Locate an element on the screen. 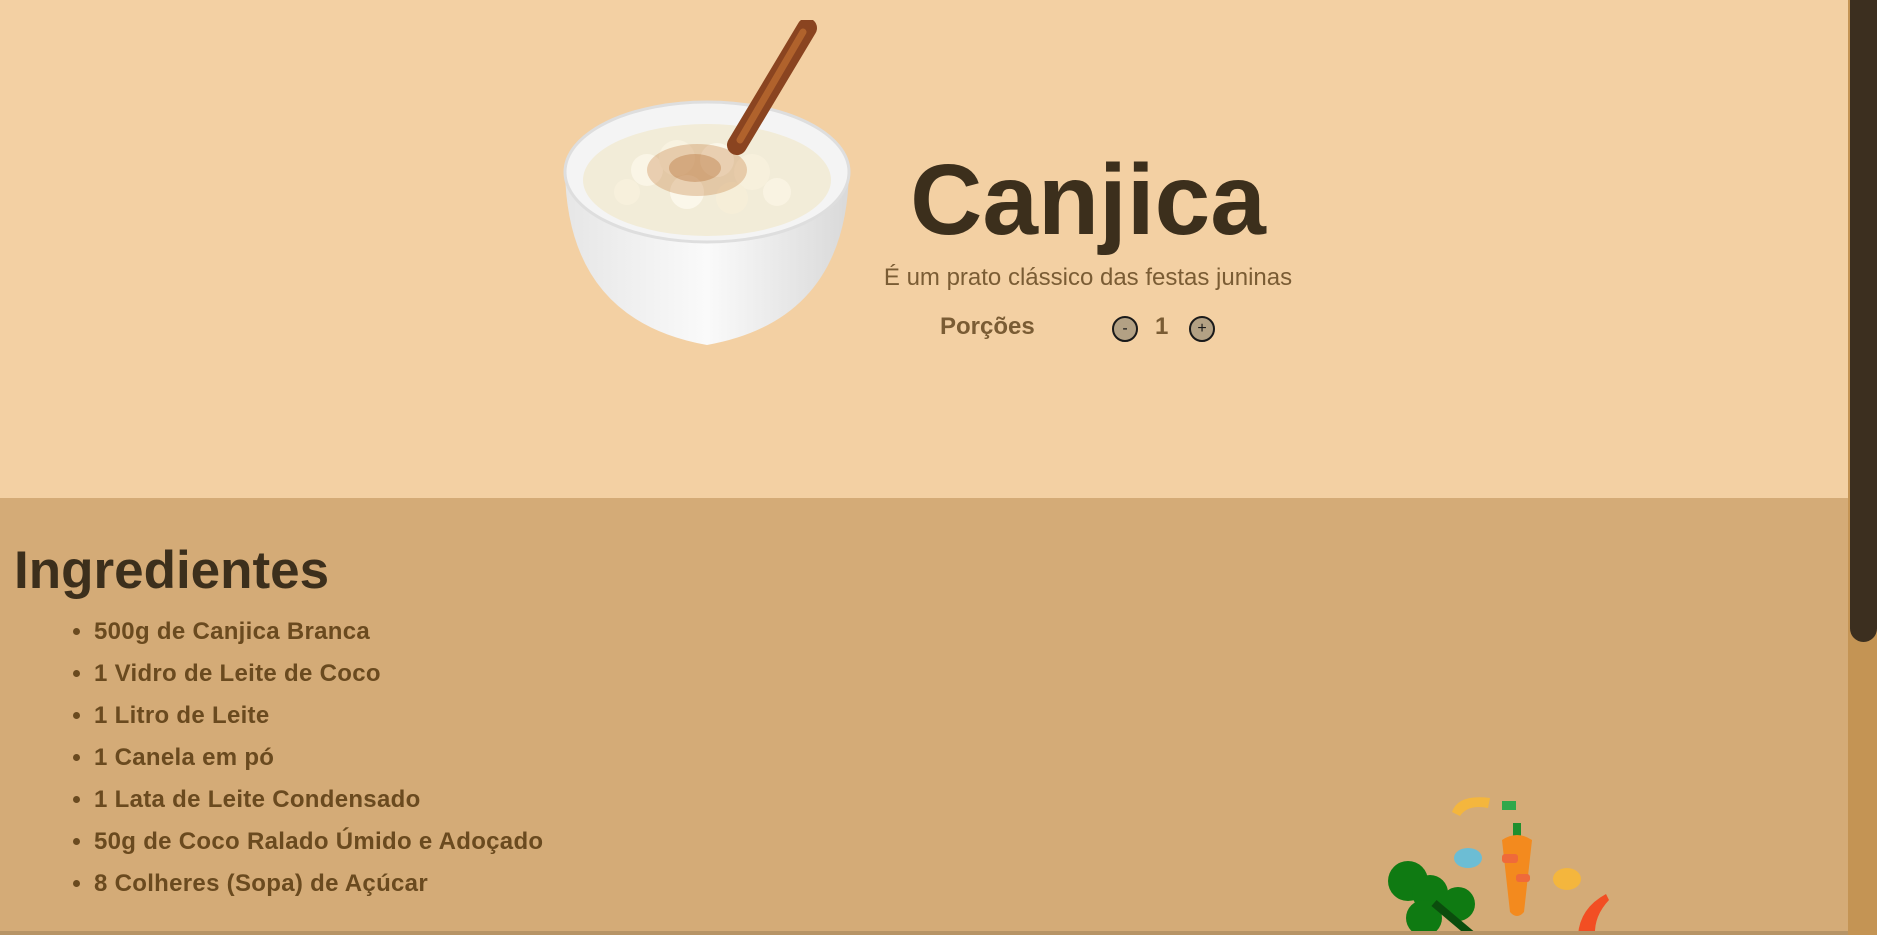 The width and height of the screenshot is (1877, 935). ingredient-item: 1 Litro de Leite is located at coordinates (318, 719).